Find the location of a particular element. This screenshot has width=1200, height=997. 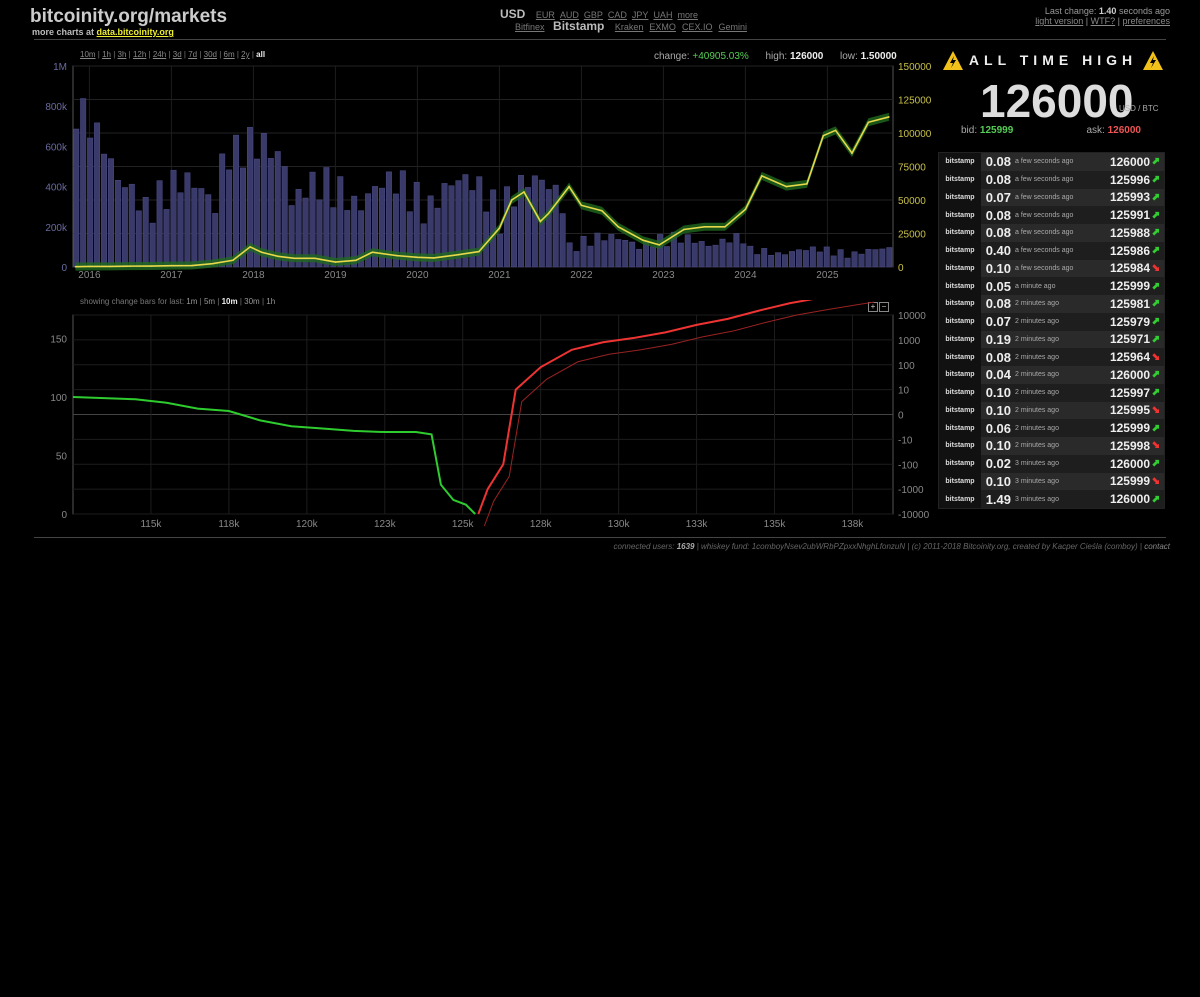

y-right-tick: 10000 is located at coordinates (912, 316).